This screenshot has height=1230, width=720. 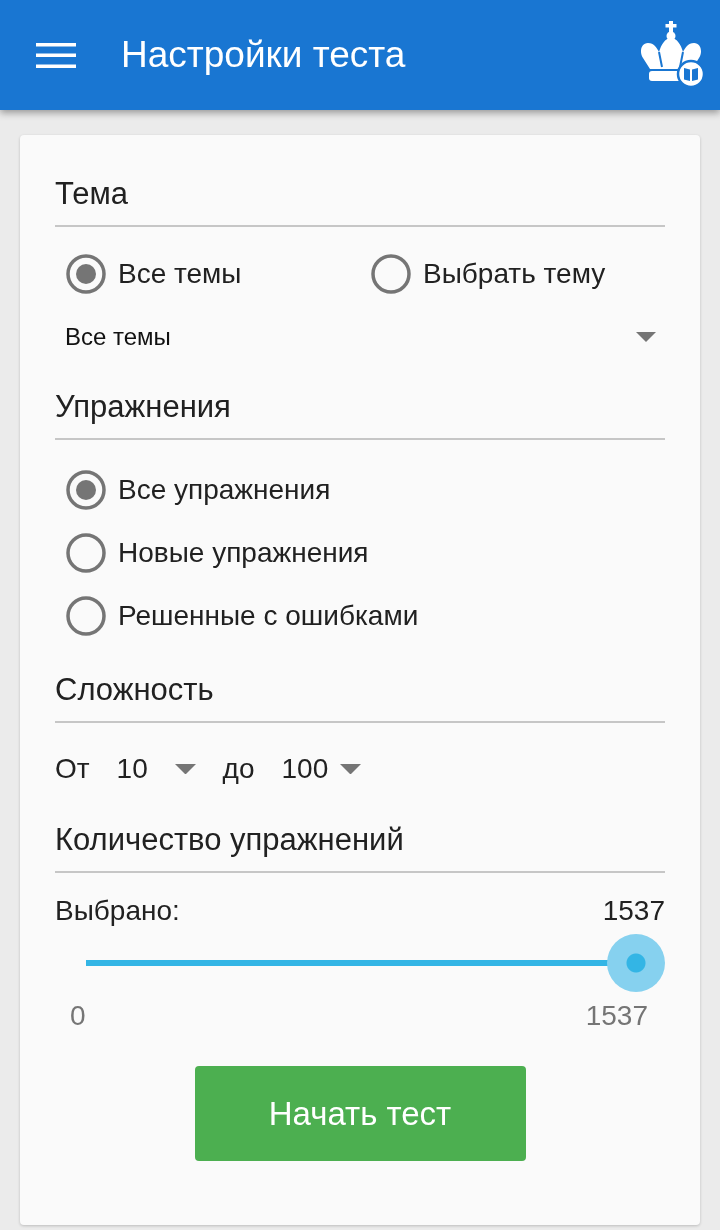 I want to click on section-heading: Сложность, so click(x=360, y=697).